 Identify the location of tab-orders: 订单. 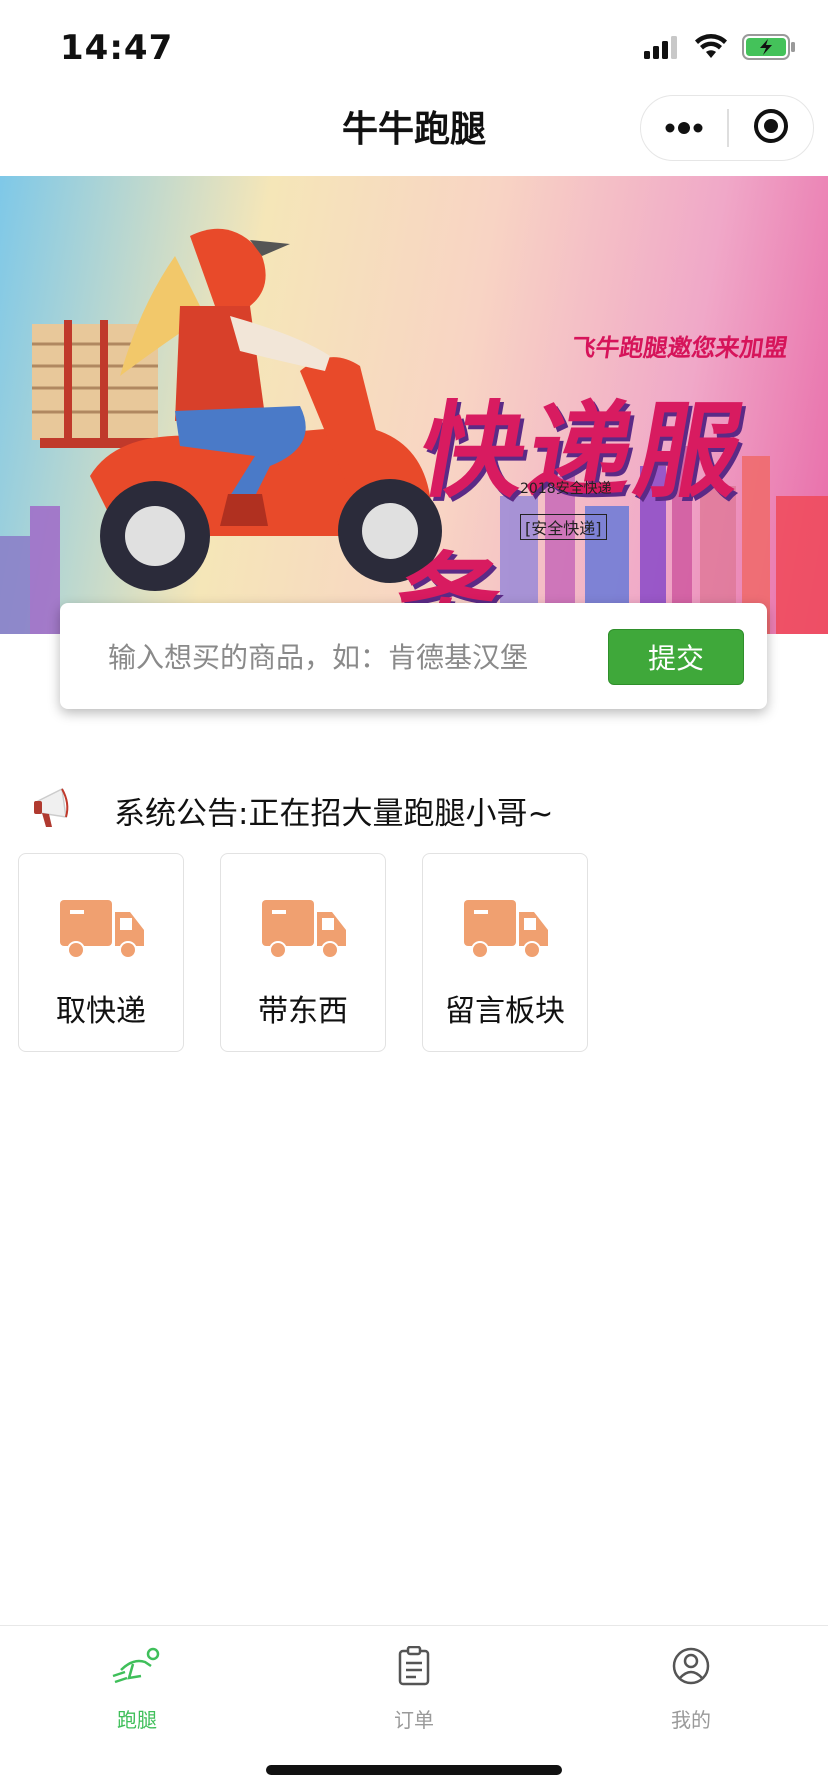
(414, 1688).